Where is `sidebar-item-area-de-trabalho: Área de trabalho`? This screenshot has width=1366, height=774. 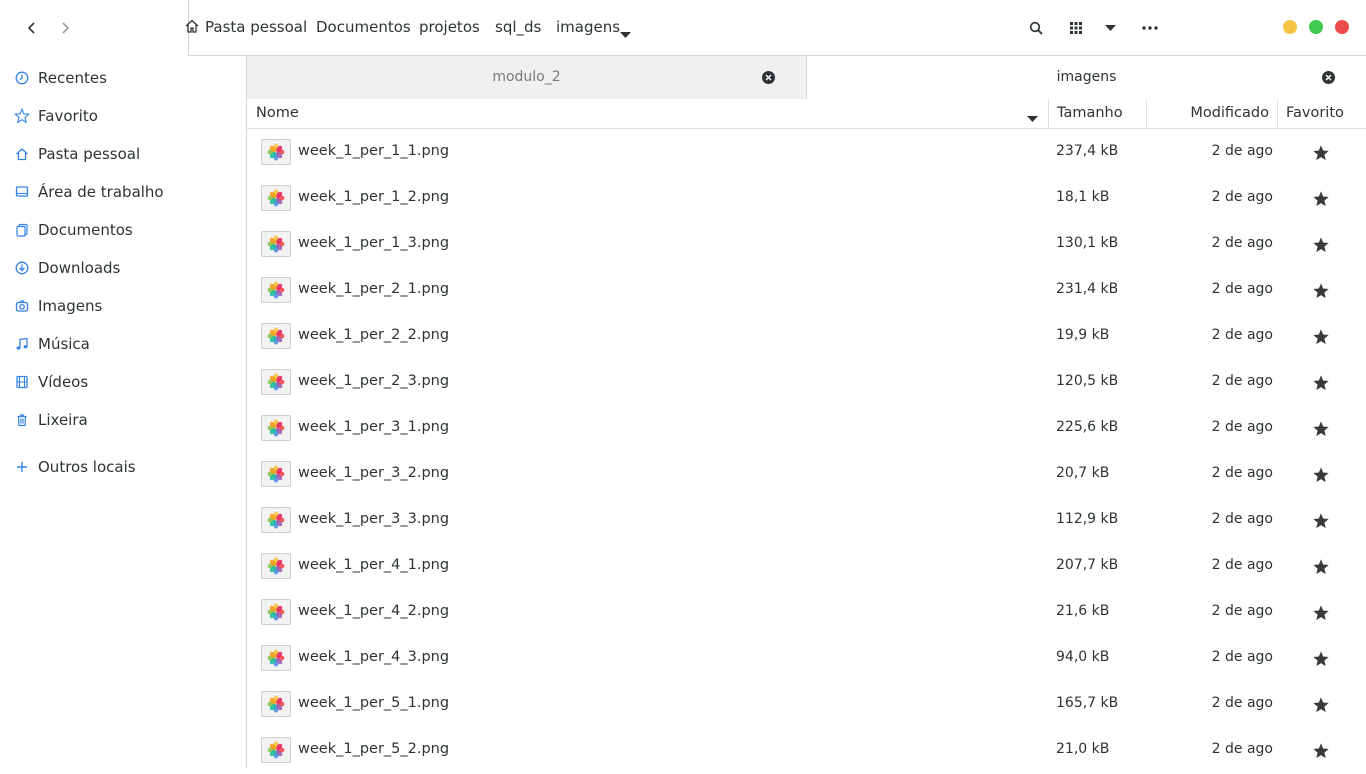 sidebar-item-area-de-trabalho: Área de trabalho is located at coordinates (123, 192).